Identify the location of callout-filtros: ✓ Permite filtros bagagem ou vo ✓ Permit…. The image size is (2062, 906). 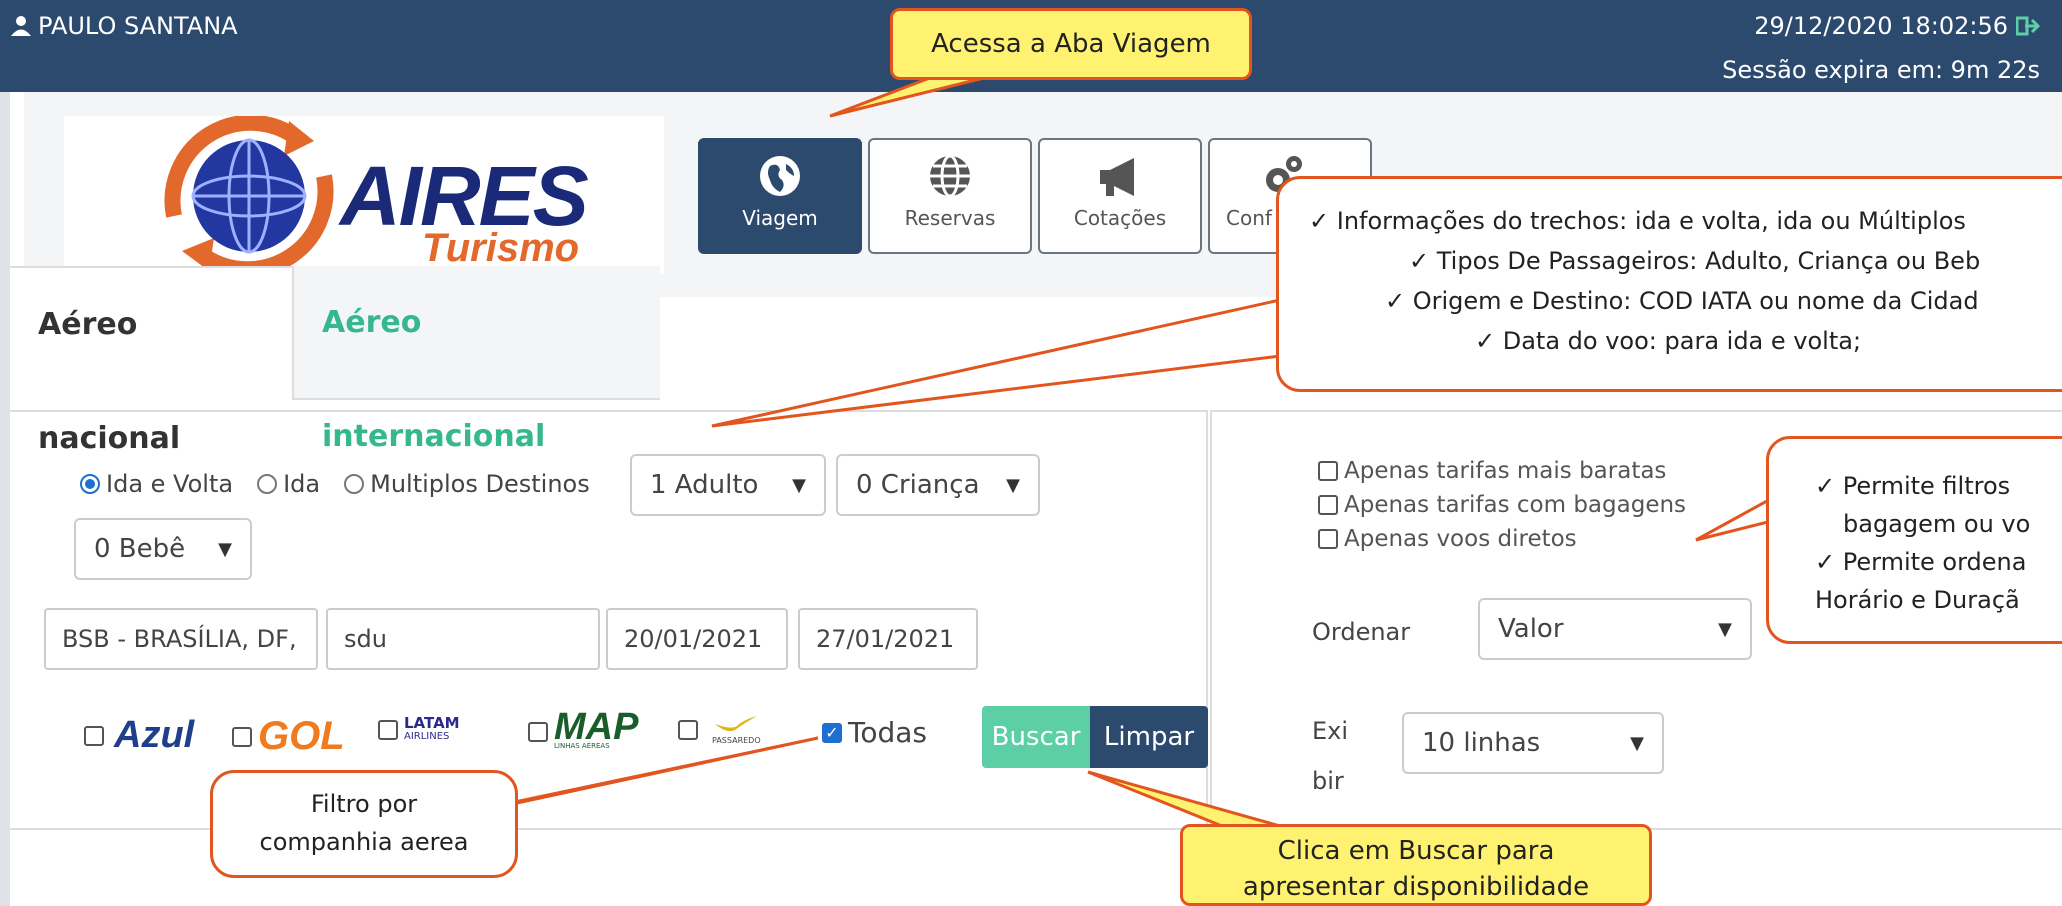
(1914, 540).